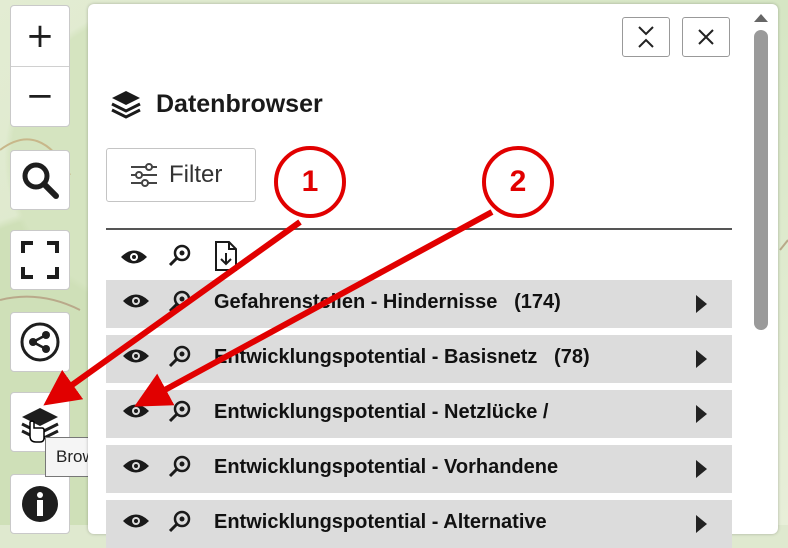 The height and width of the screenshot is (548, 788). Describe the element at coordinates (310, 182) in the screenshot. I see `callout-1: 1` at that location.